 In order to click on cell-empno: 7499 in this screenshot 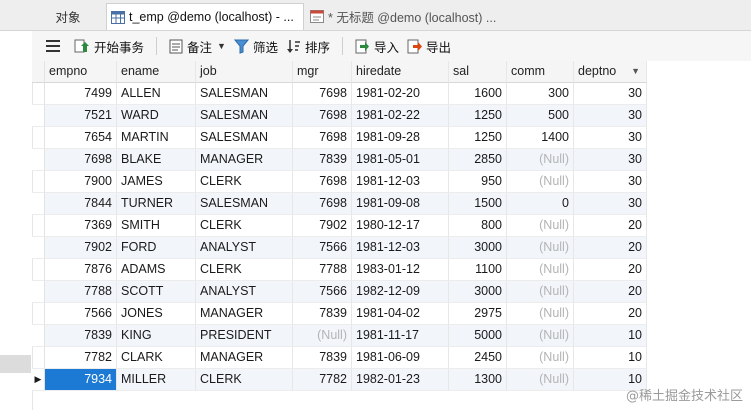, I will do `click(81, 94)`.